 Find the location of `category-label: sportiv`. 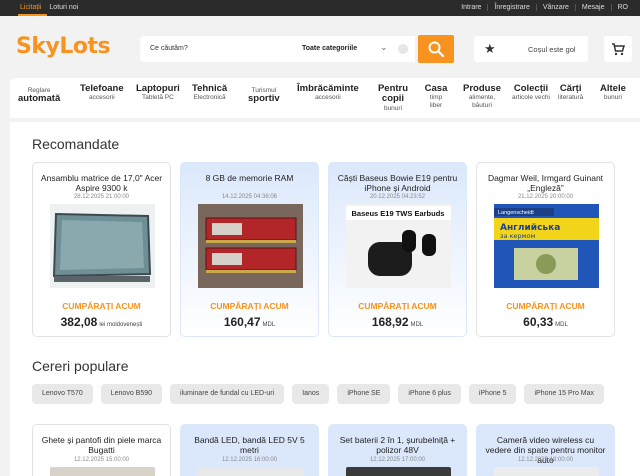

category-label: sportiv is located at coordinates (264, 99).